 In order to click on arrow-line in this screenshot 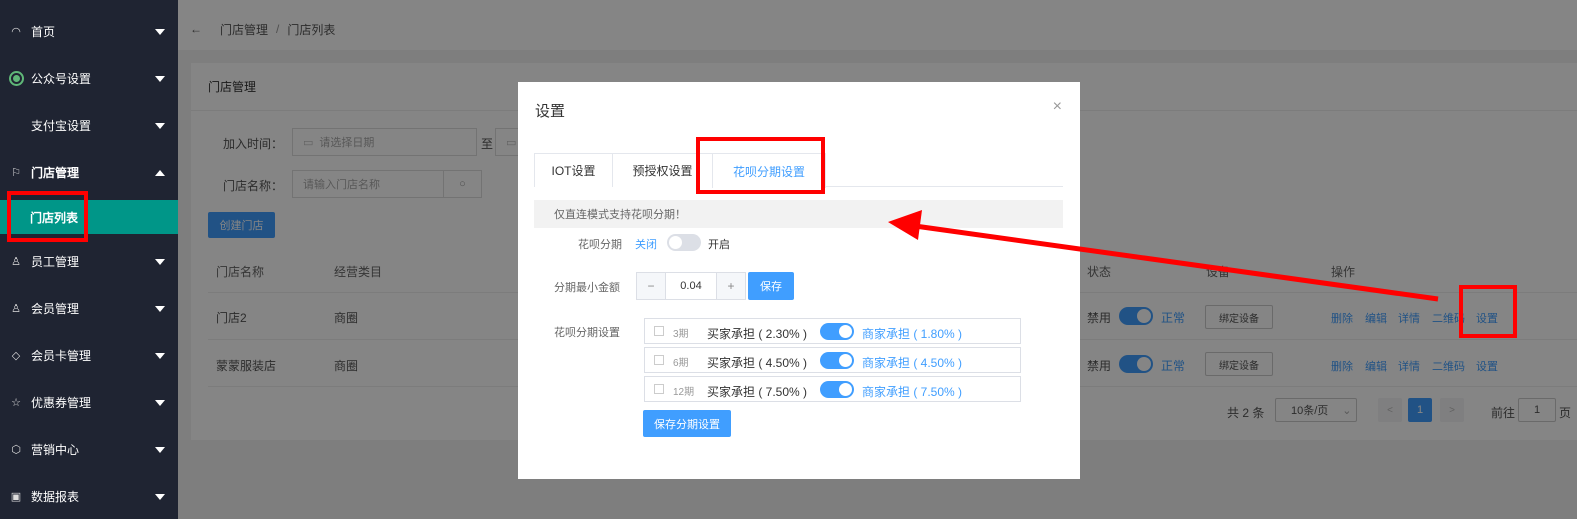, I will do `click(1176, 262)`.